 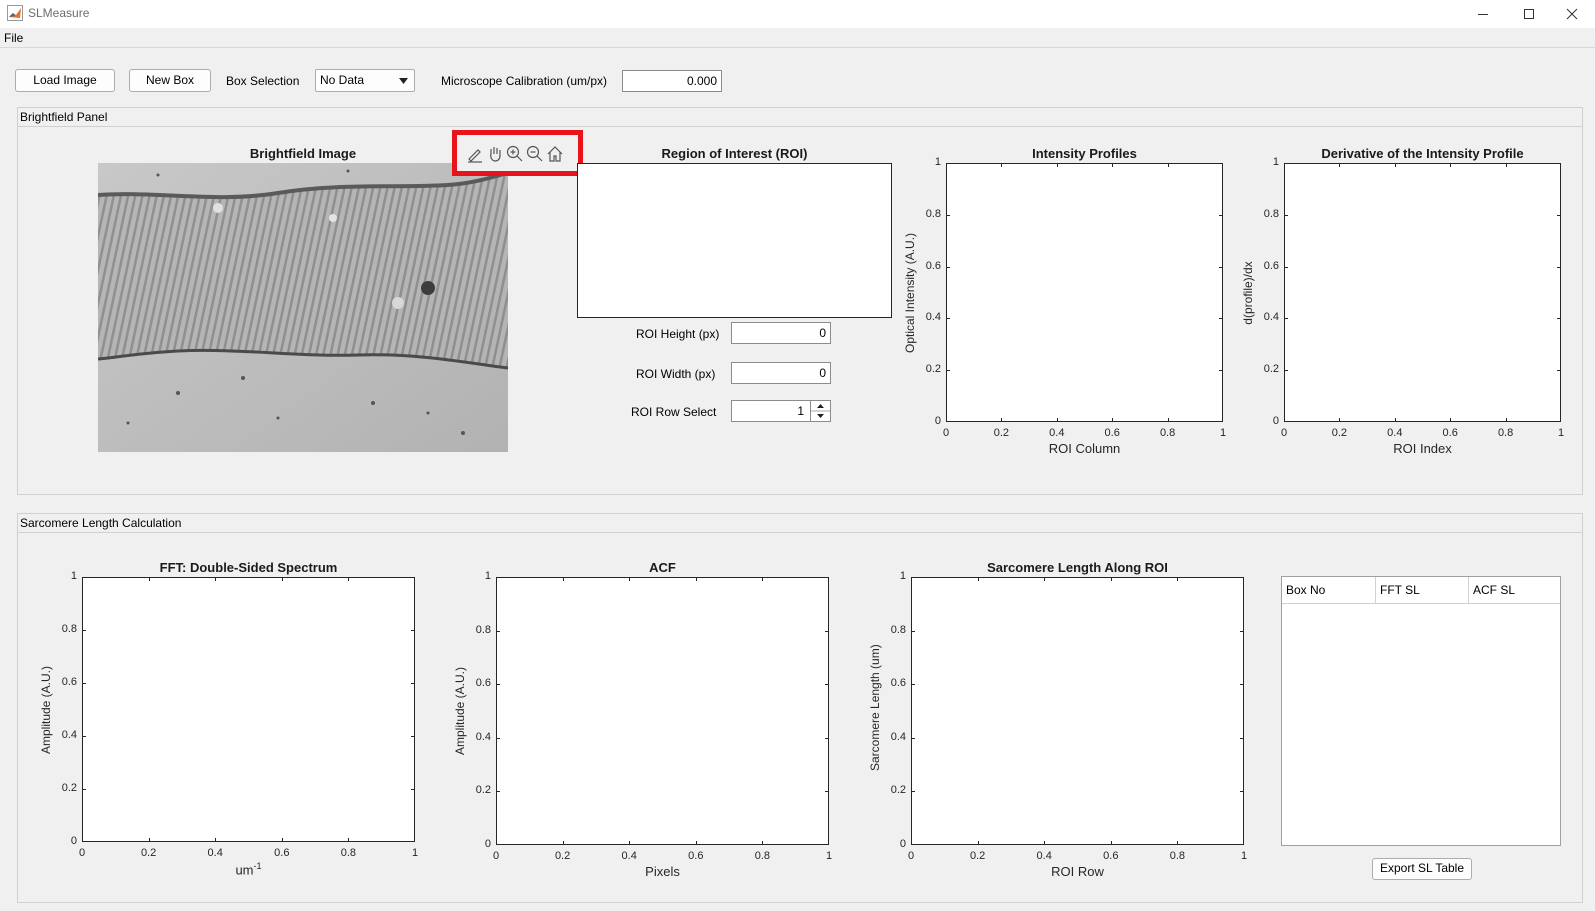 What do you see at coordinates (1329, 590) in the screenshot?
I see `table-header-box-no: Box No` at bounding box center [1329, 590].